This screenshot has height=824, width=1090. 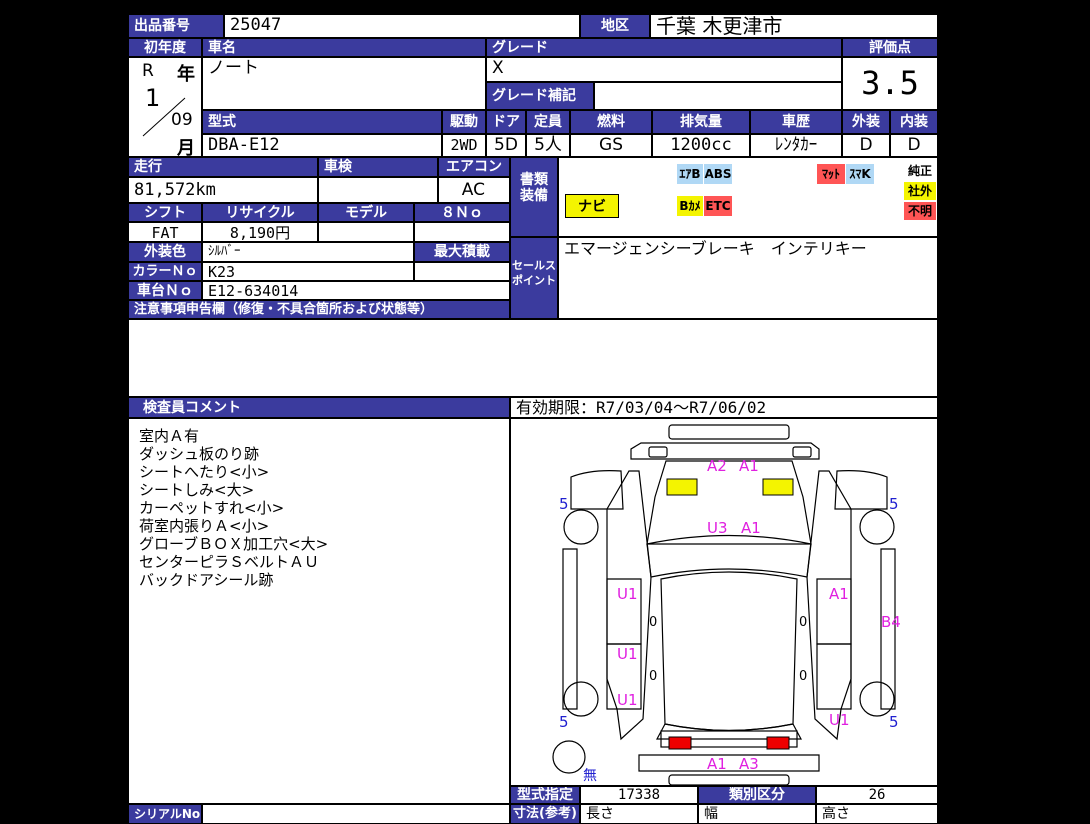 I want to click on mark-u1-left1: U1, so click(x=627, y=594).